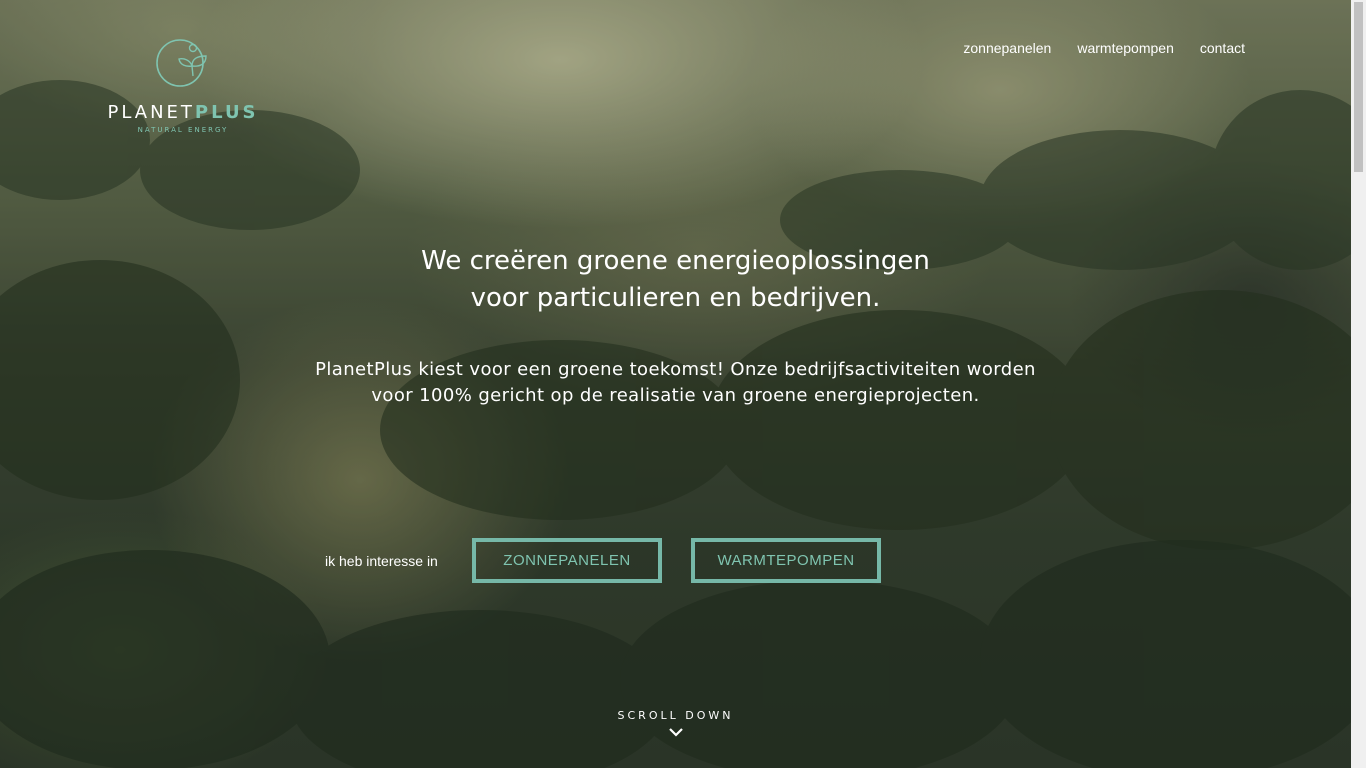 This screenshot has height=768, width=1366. I want to click on main-nav: zonnepanelen warmtepompen contact, so click(1104, 48).